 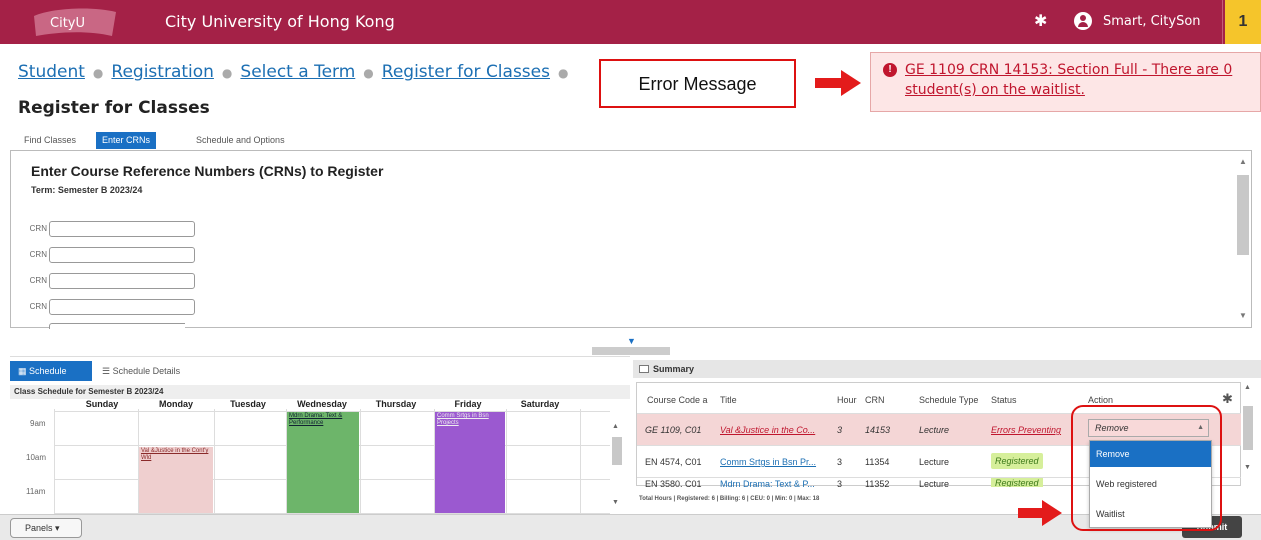 I want to click on schedule-caption: Class Schedule for Semester B 2023/24, so click(x=320, y=392).